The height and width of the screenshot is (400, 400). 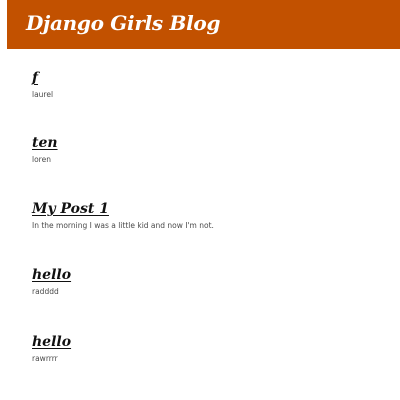 What do you see at coordinates (123, 23) in the screenshot?
I see `site-title-link: Django Girls Blog` at bounding box center [123, 23].